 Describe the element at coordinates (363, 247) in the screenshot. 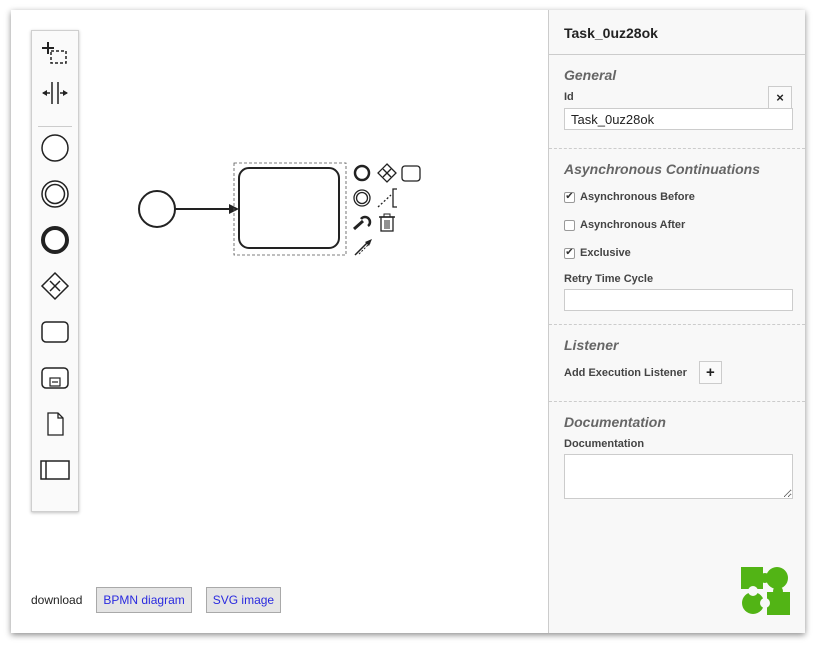

I see `connect-icon` at that location.